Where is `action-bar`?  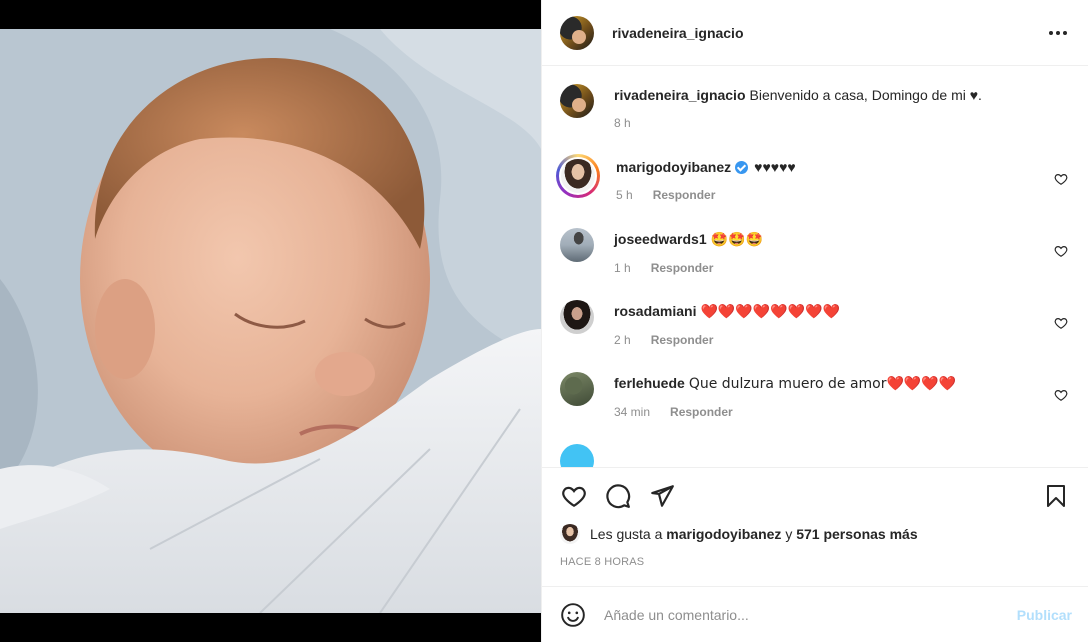
action-bar is located at coordinates (815, 496).